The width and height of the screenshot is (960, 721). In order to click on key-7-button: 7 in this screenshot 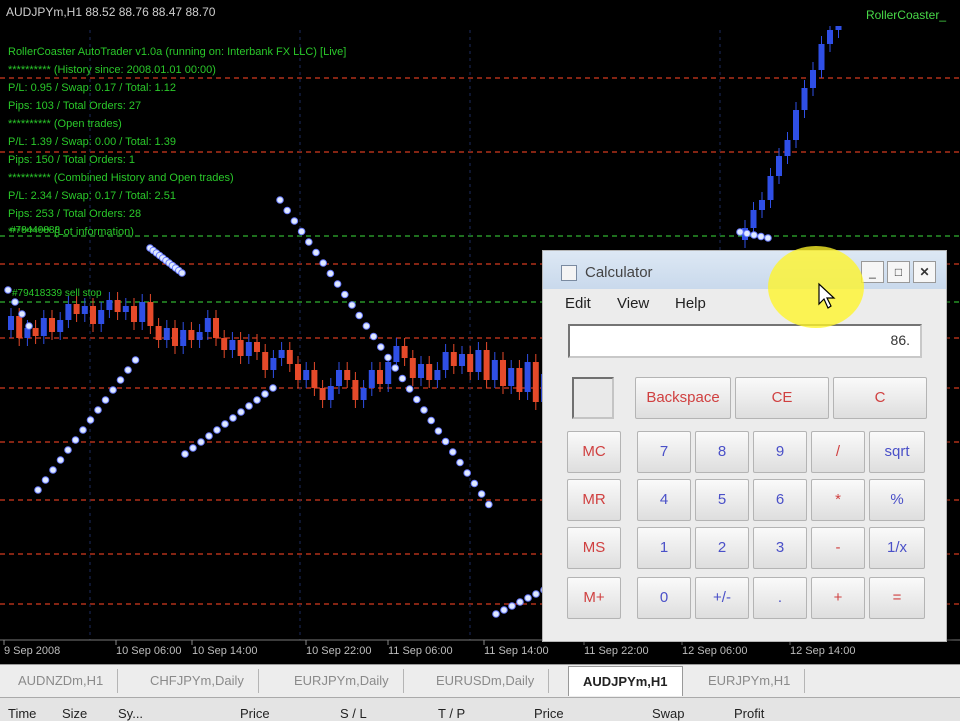, I will do `click(664, 452)`.